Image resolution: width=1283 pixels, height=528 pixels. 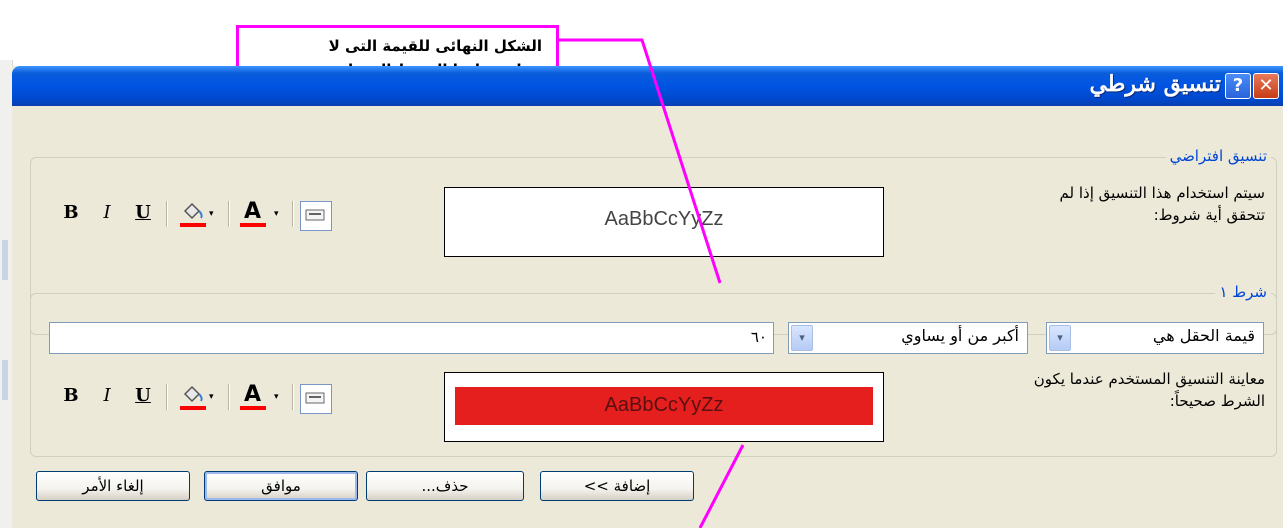 I want to click on annotation-leader-lines, so click(x=652, y=283).